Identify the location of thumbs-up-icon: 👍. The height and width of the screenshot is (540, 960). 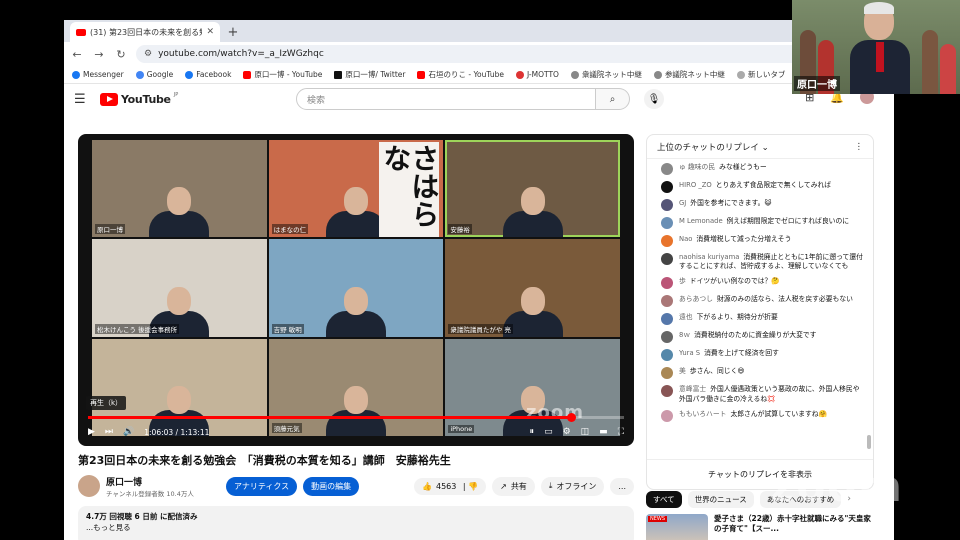
(427, 486).